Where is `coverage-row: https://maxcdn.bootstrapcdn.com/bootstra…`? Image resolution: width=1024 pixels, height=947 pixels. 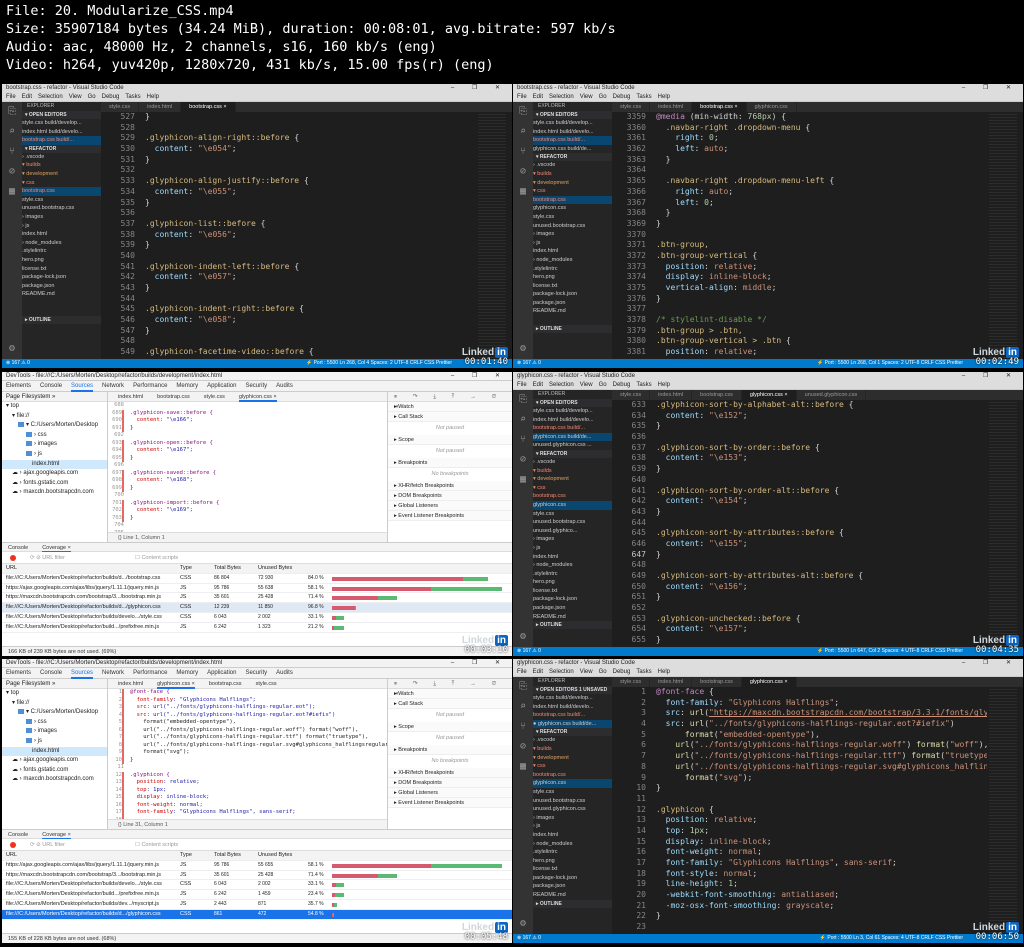 coverage-row: https://maxcdn.bootstrapcdn.com/bootstra… is located at coordinates (257, 598).